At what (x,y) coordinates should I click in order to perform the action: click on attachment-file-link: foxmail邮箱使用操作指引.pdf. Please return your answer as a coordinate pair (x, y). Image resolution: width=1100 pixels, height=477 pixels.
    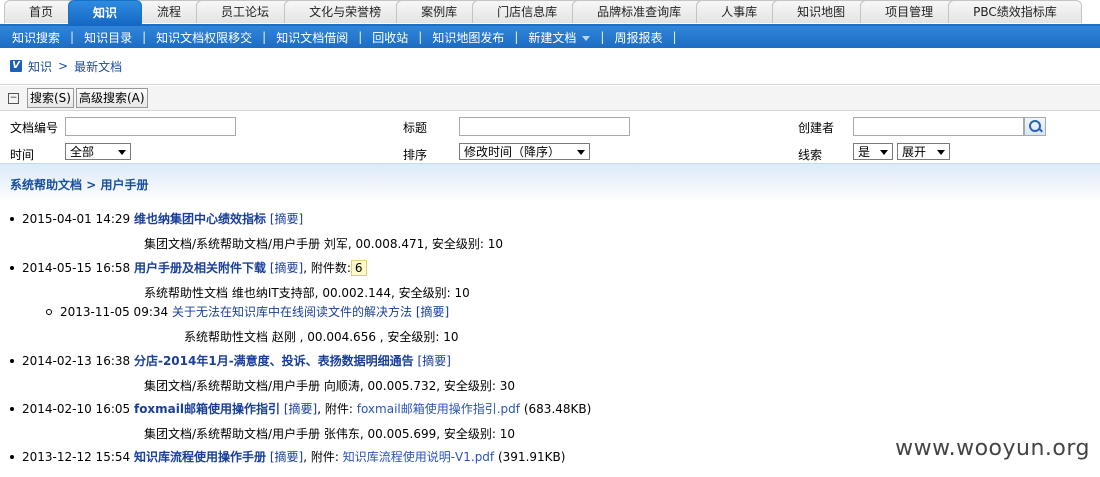
    Looking at the image, I should click on (438, 409).